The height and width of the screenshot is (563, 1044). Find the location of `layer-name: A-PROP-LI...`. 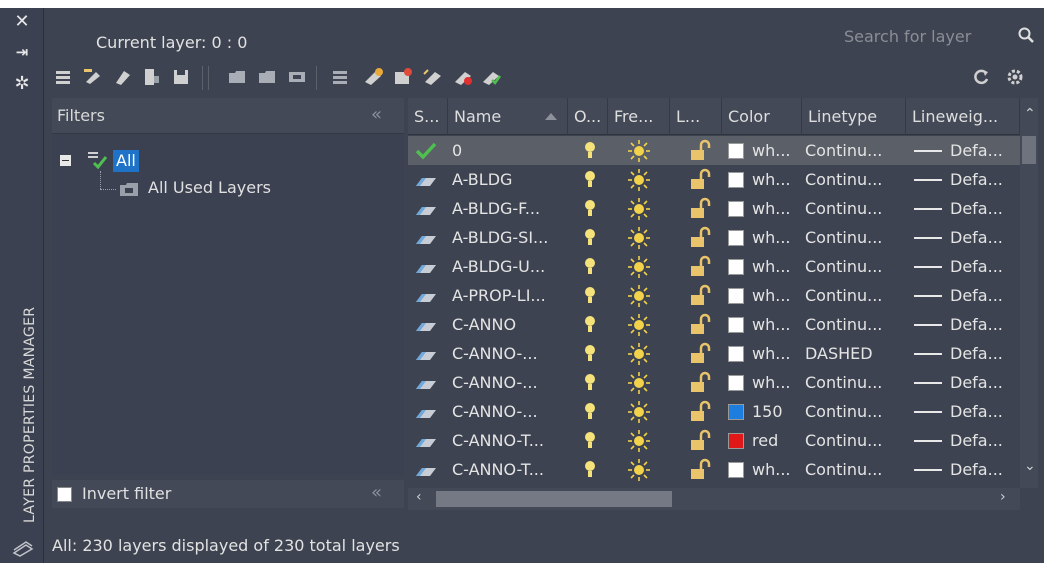

layer-name: A-PROP-LI... is located at coordinates (510, 295).